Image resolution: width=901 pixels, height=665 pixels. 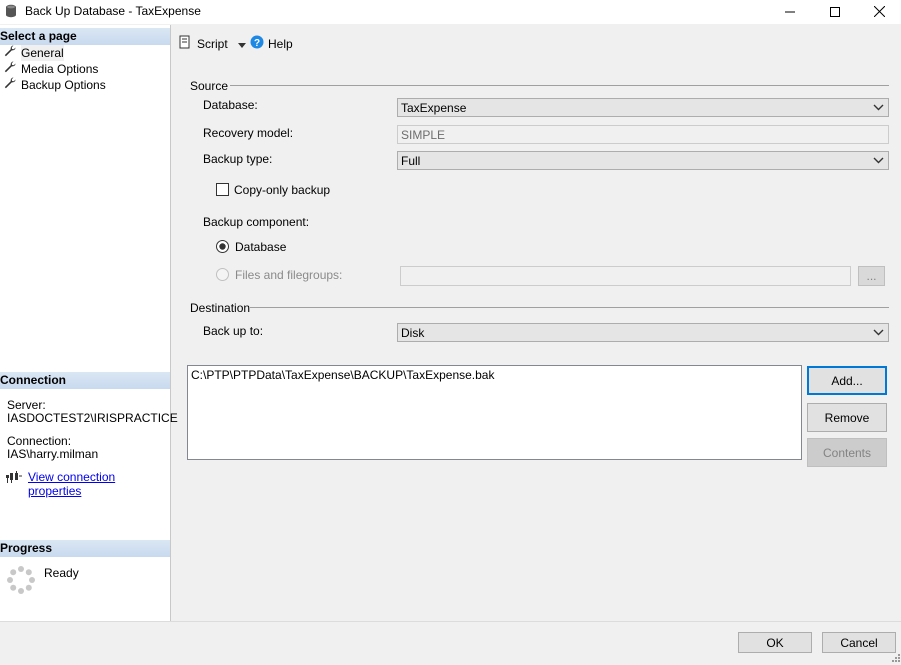 I want to click on progress-spinner-icon, so click(x=21, y=581).